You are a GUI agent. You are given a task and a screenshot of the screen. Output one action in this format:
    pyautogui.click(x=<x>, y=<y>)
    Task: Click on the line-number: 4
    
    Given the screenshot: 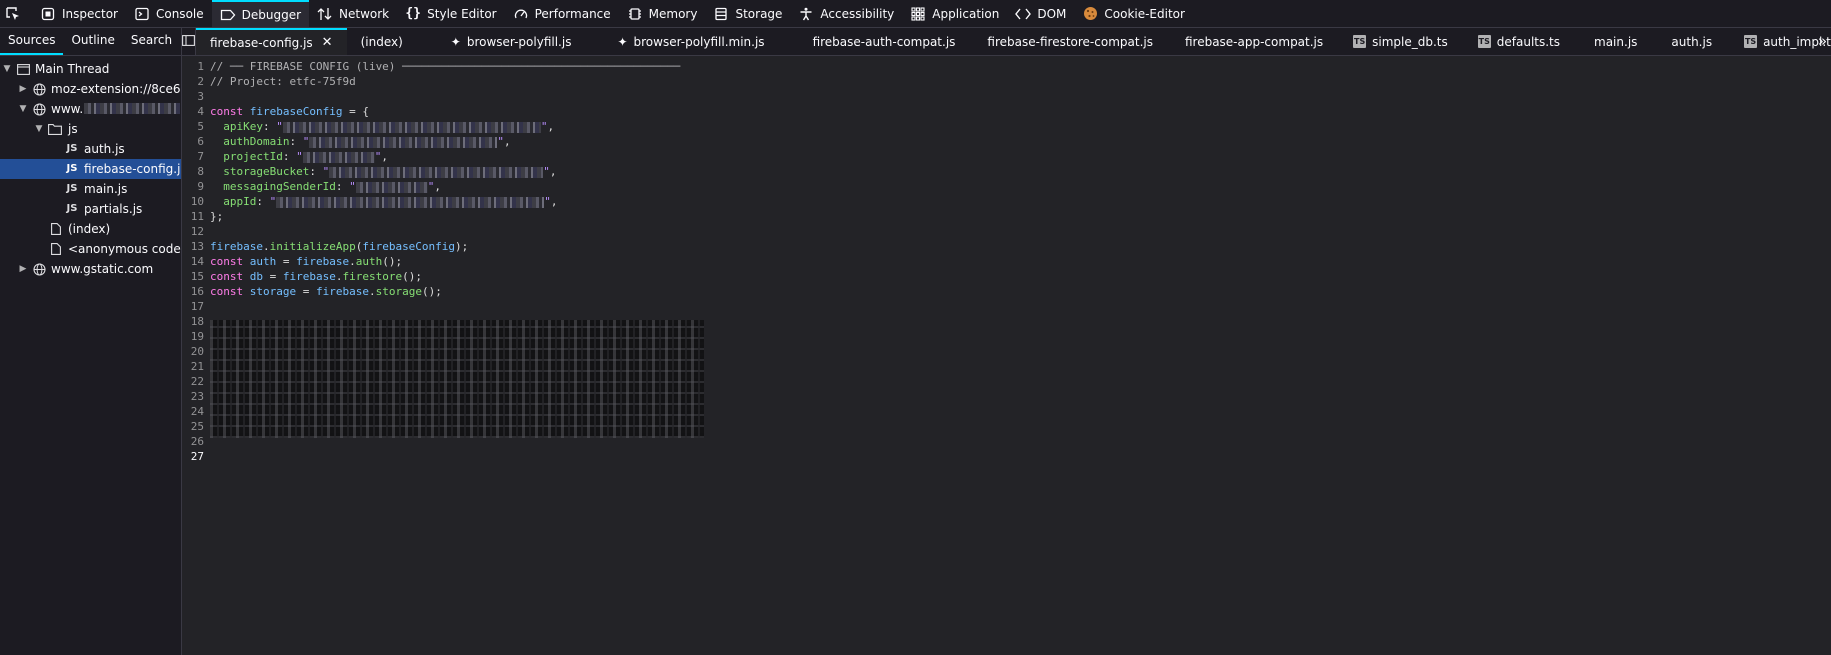 What is the action you would take?
    pyautogui.click(x=200, y=111)
    